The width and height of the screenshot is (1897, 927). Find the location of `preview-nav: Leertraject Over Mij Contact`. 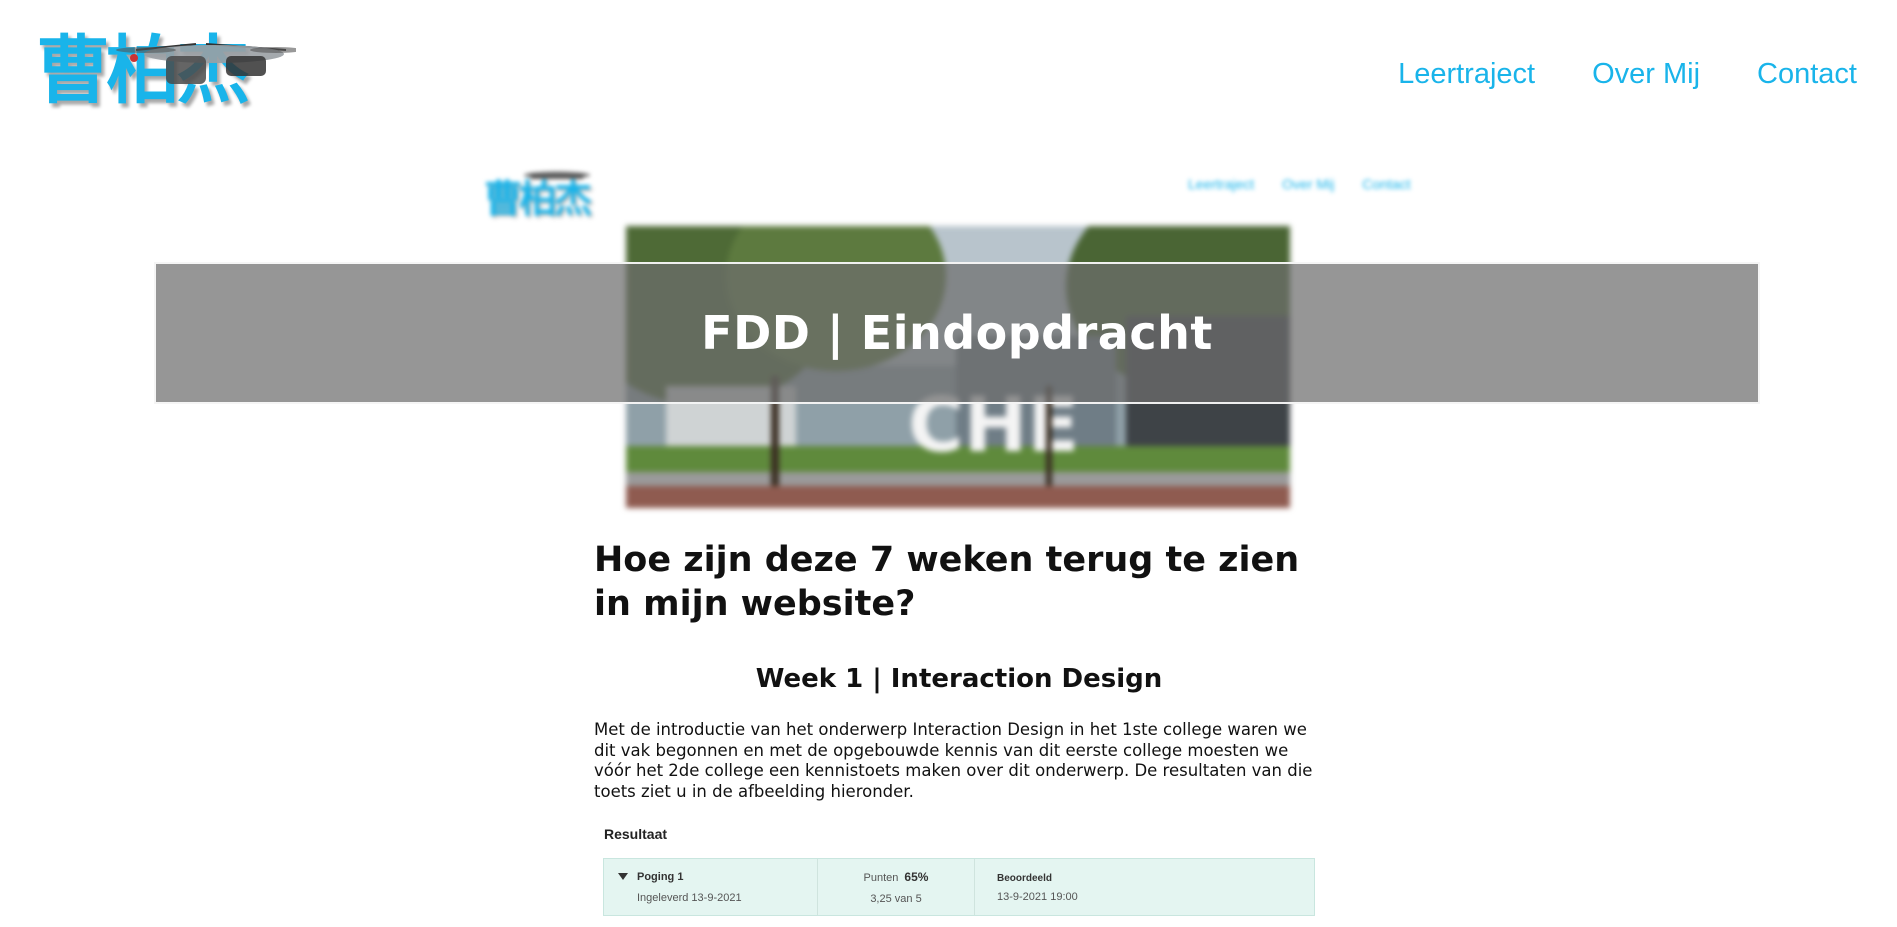

preview-nav: Leertraject Over Mij Contact is located at coordinates (1299, 184).